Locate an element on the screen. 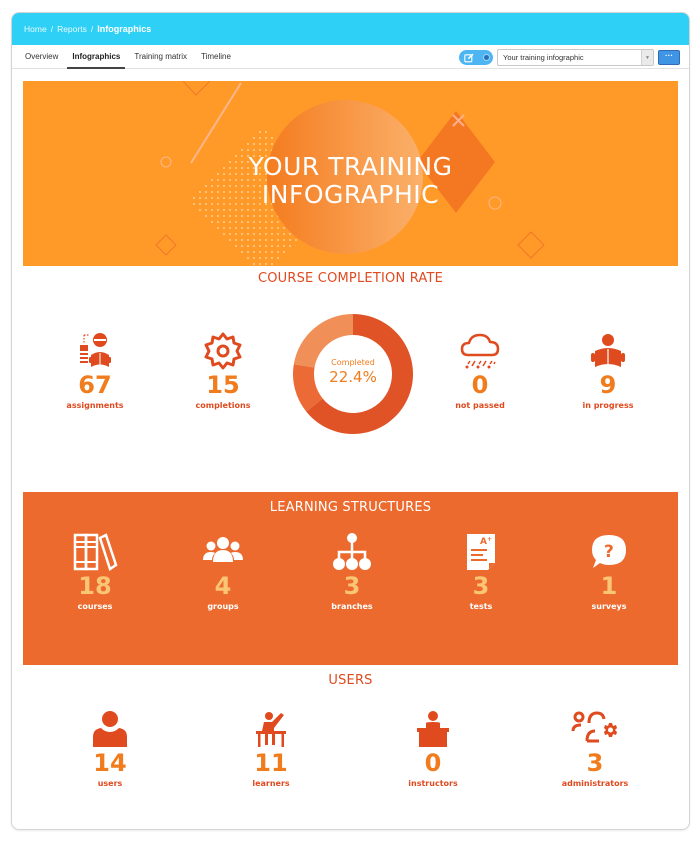 This screenshot has height=842, width=700. stat-users: 14 users is located at coordinates (110, 748).